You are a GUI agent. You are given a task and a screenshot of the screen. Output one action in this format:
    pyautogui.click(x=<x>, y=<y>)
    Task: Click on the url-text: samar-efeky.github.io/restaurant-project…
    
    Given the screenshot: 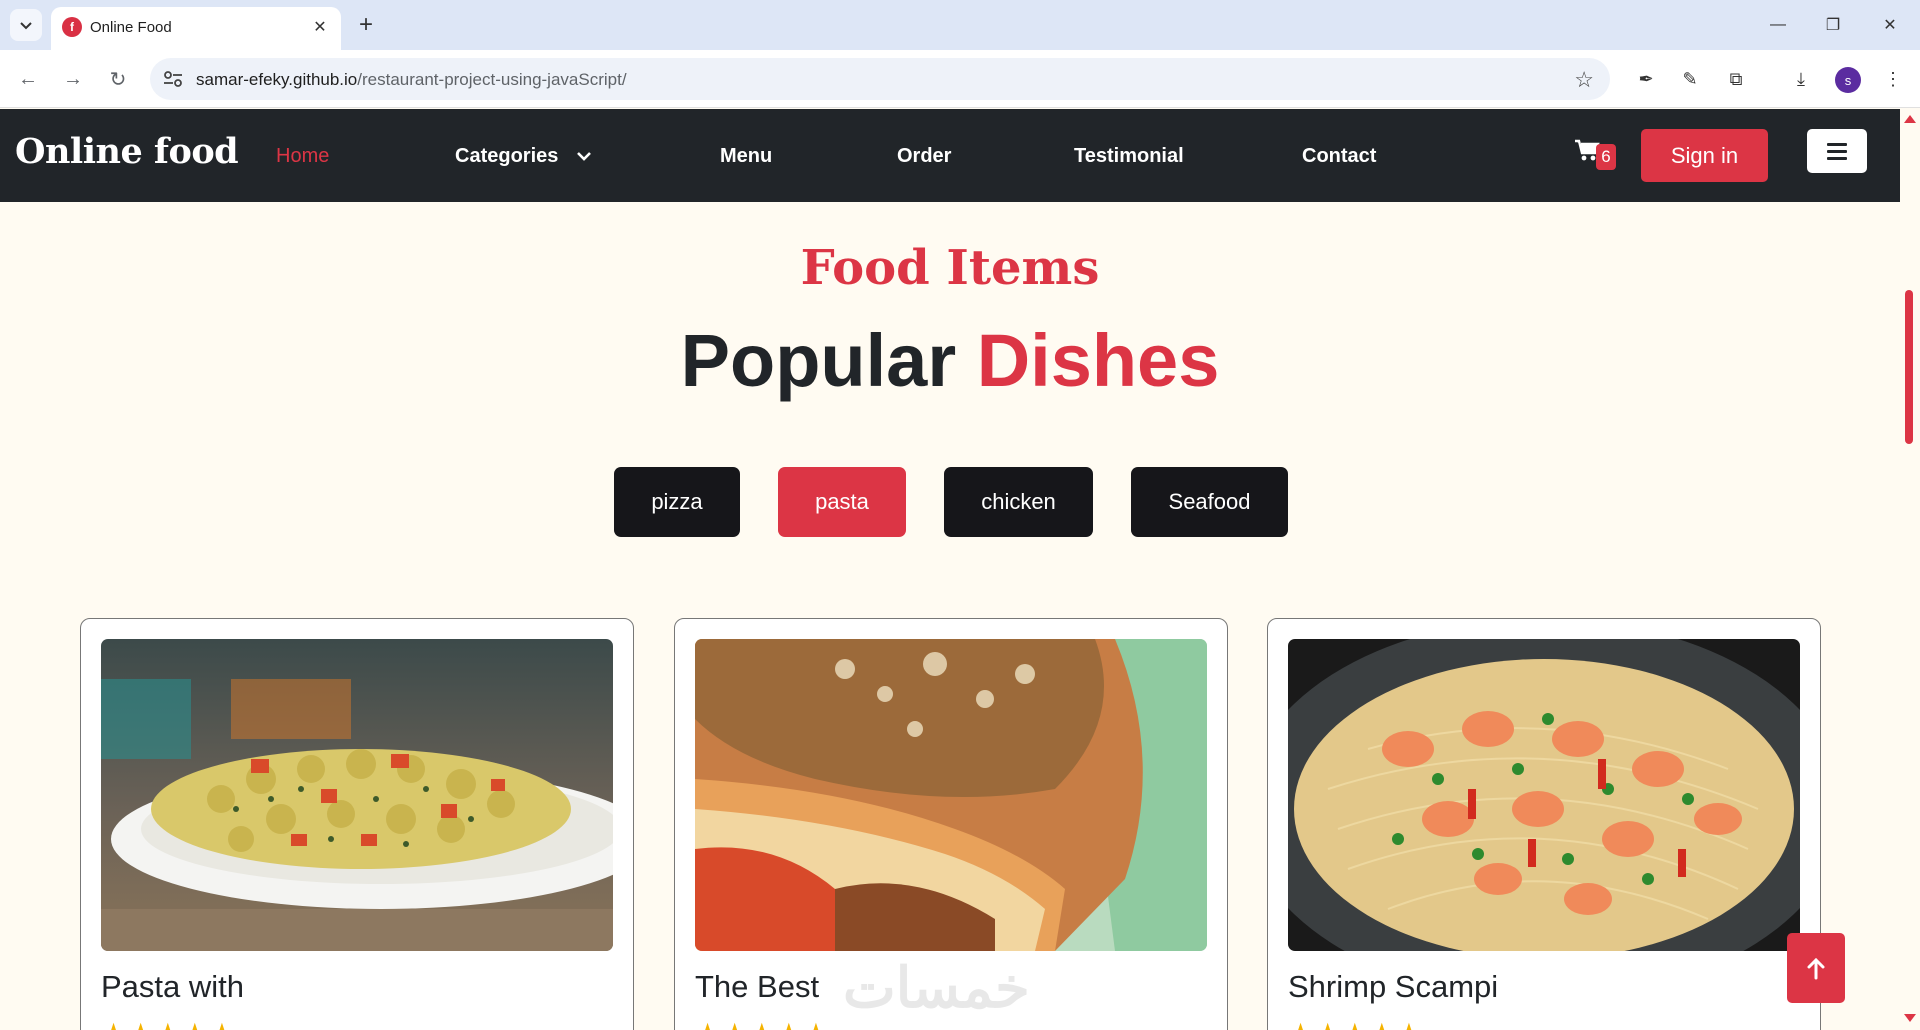 What is the action you would take?
    pyautogui.click(x=411, y=80)
    